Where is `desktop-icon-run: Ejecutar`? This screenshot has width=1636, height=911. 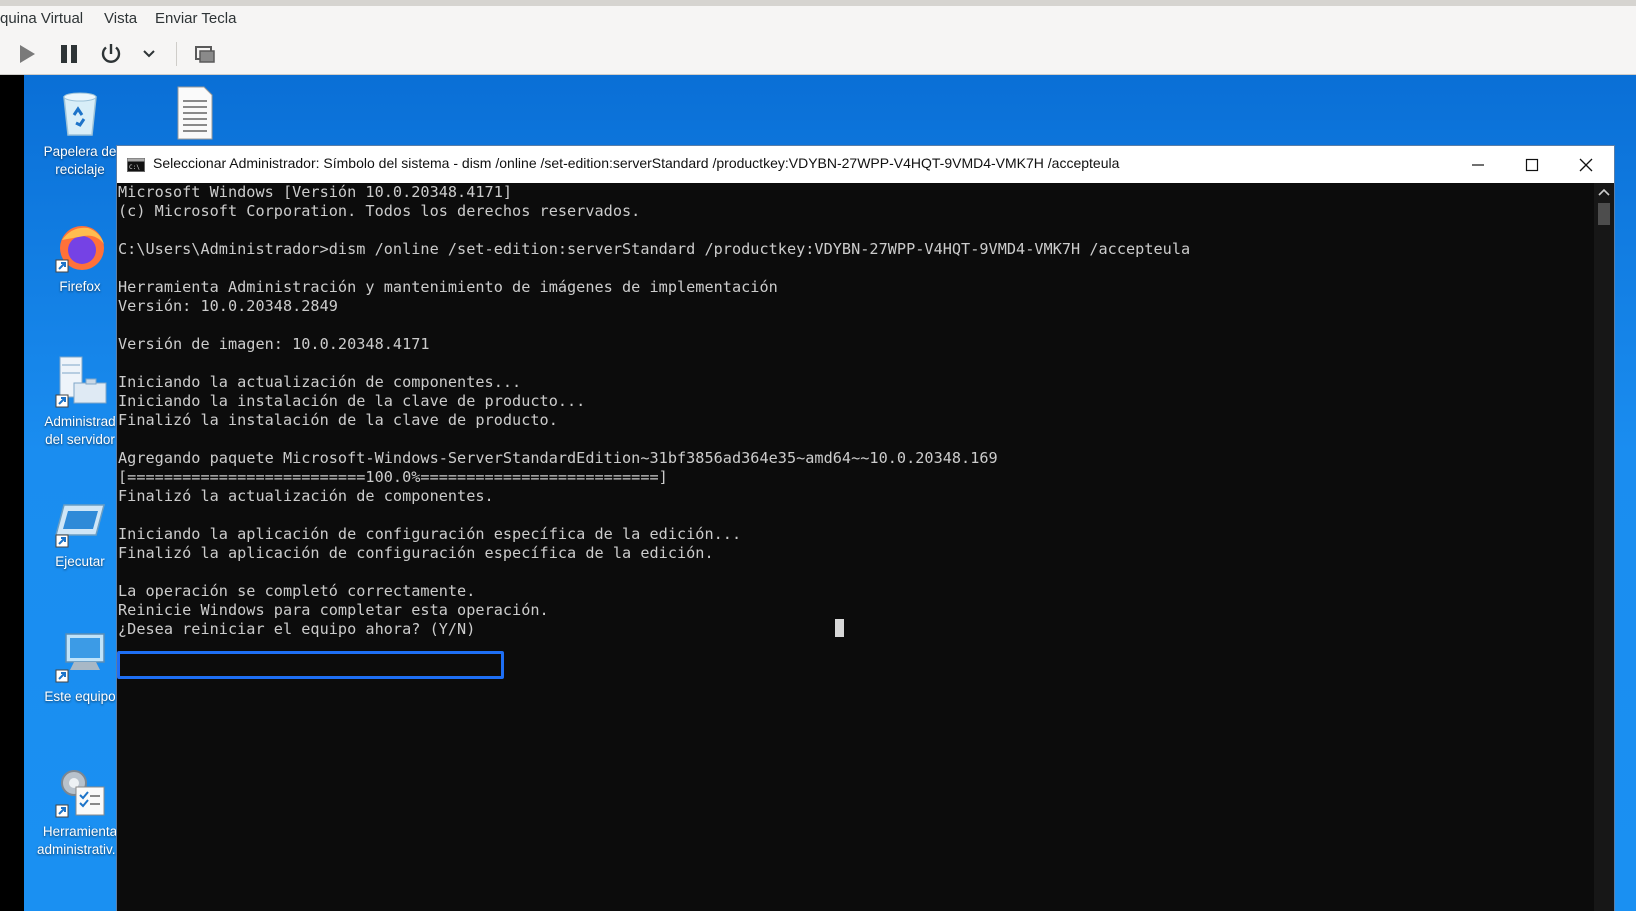 desktop-icon-run: Ejecutar is located at coordinates (80, 533).